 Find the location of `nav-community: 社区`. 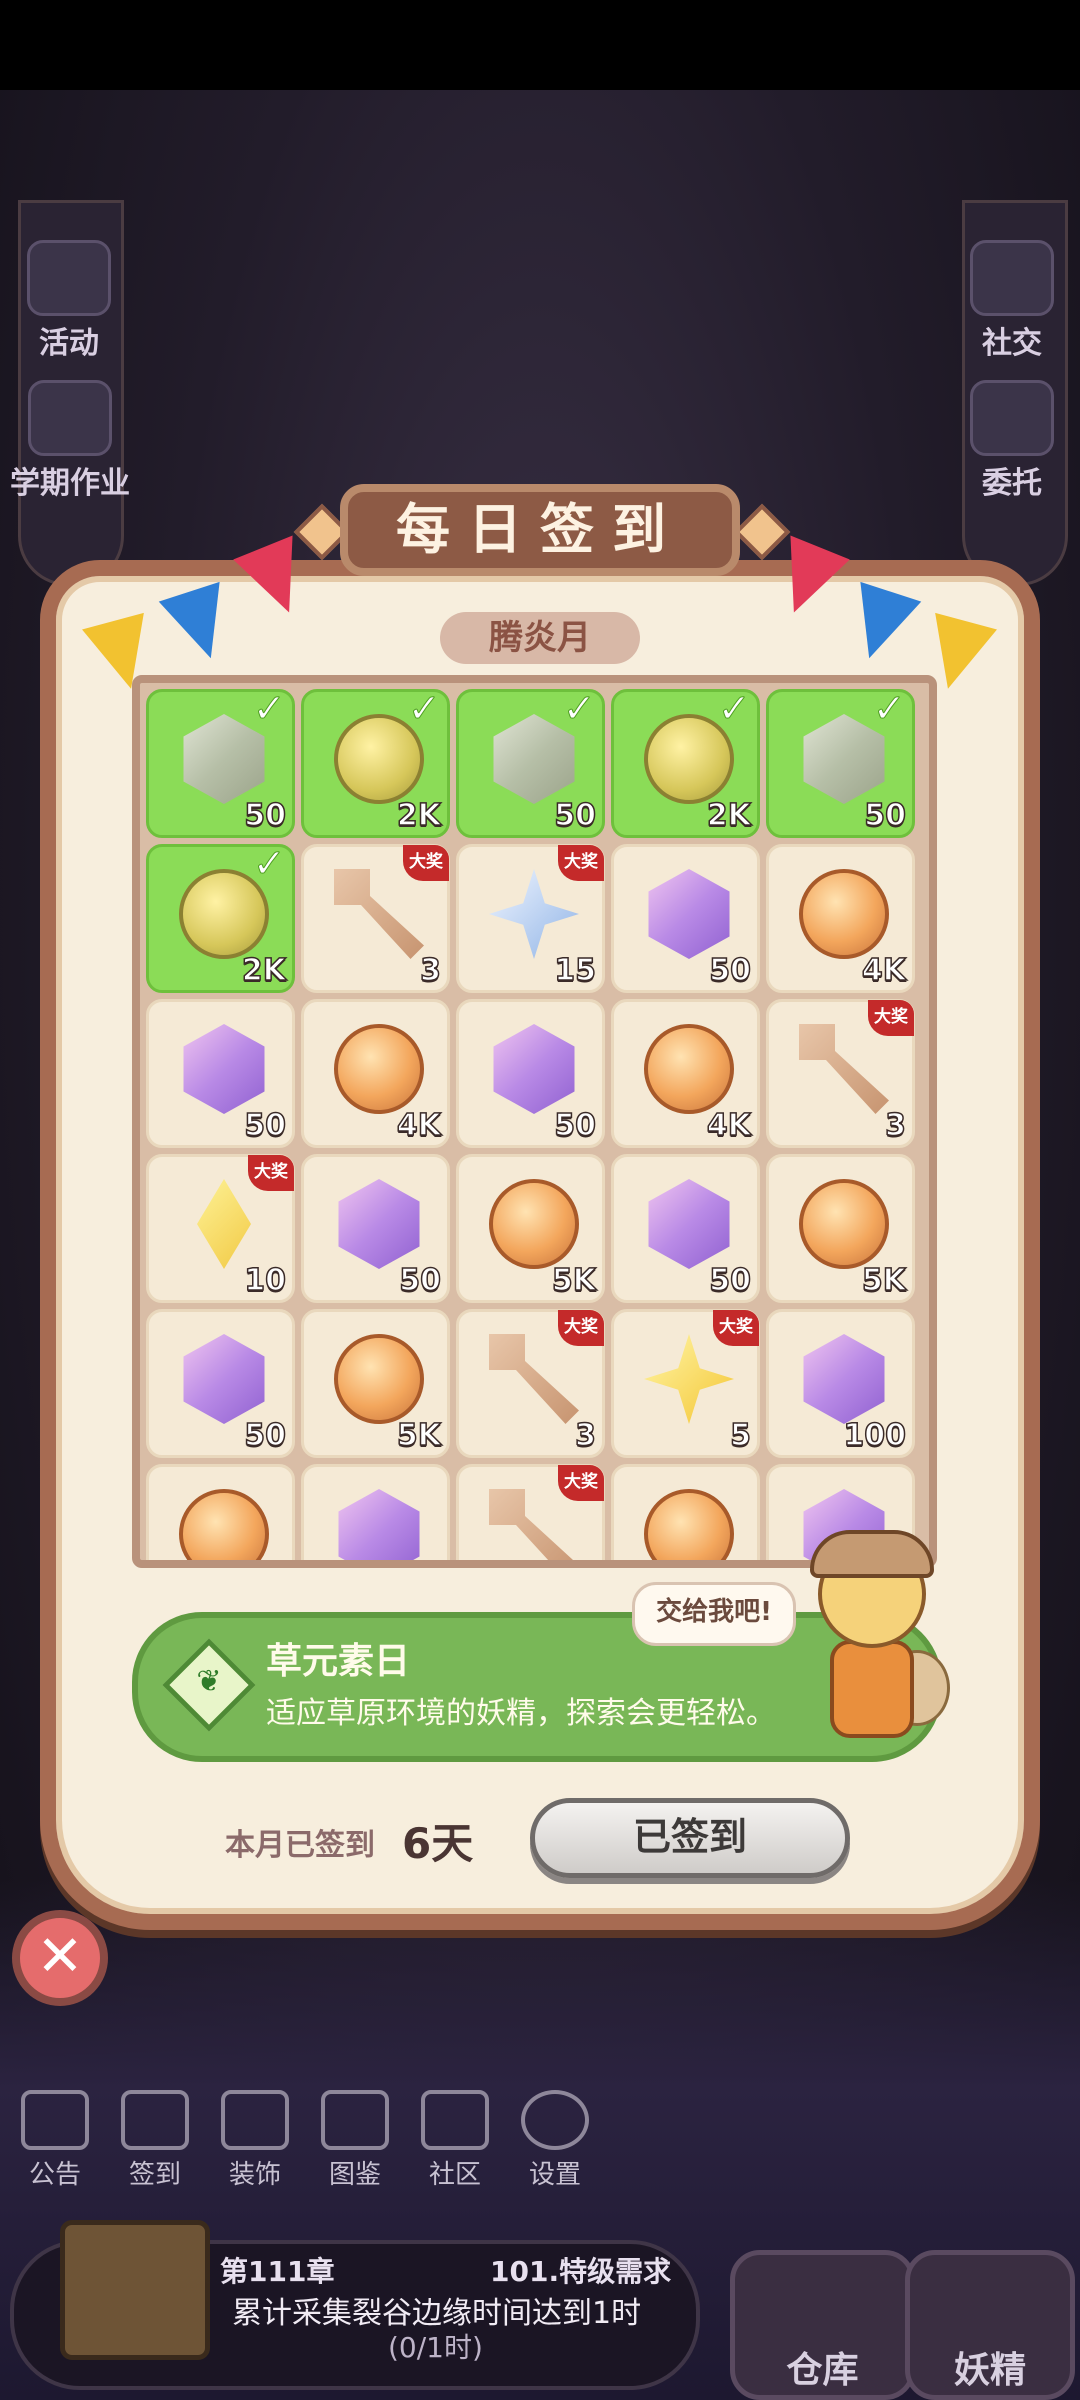

nav-community: 社区 is located at coordinates (455, 2140).